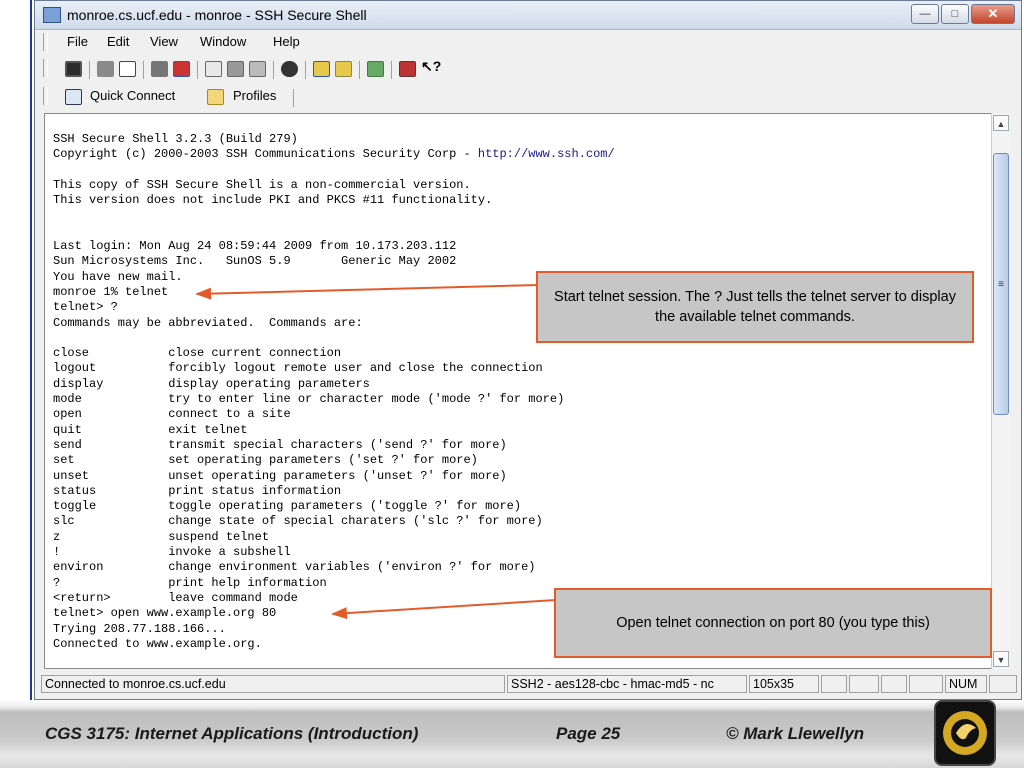 The height and width of the screenshot is (769, 1024). I want to click on terminal-line: close close current connection, so click(197, 353).